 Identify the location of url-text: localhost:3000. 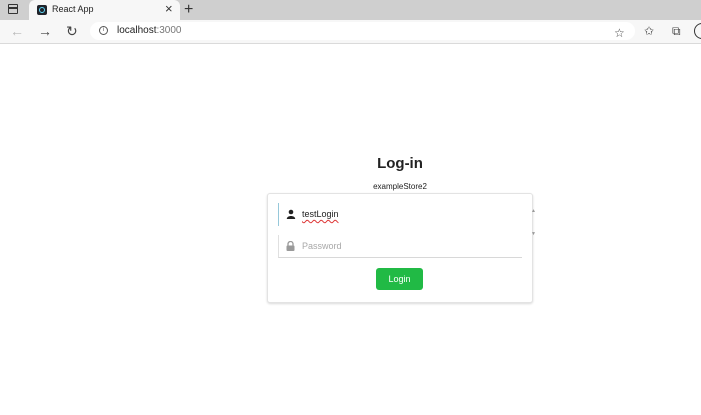
(149, 30).